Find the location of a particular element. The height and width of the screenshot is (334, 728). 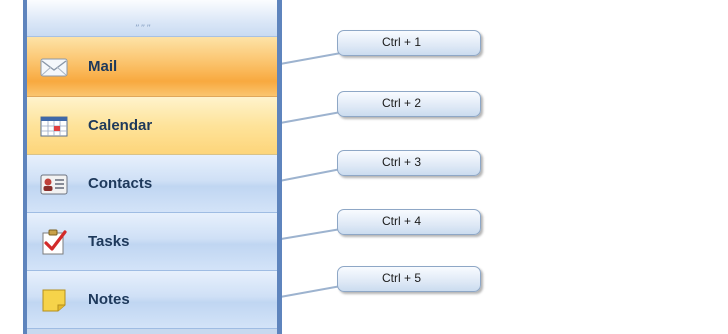

shortcut-text: Ctrl + 2 is located at coordinates (402, 103).